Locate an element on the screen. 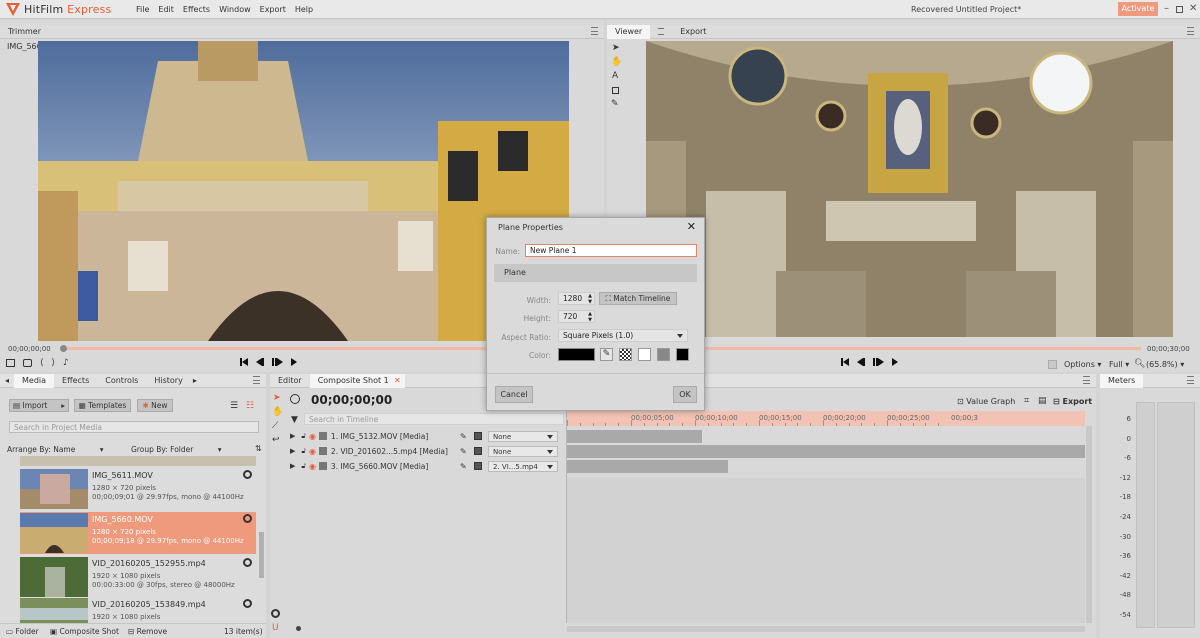  group-by-dropdown: Group By: Folder ▾ is located at coordinates (176, 449).